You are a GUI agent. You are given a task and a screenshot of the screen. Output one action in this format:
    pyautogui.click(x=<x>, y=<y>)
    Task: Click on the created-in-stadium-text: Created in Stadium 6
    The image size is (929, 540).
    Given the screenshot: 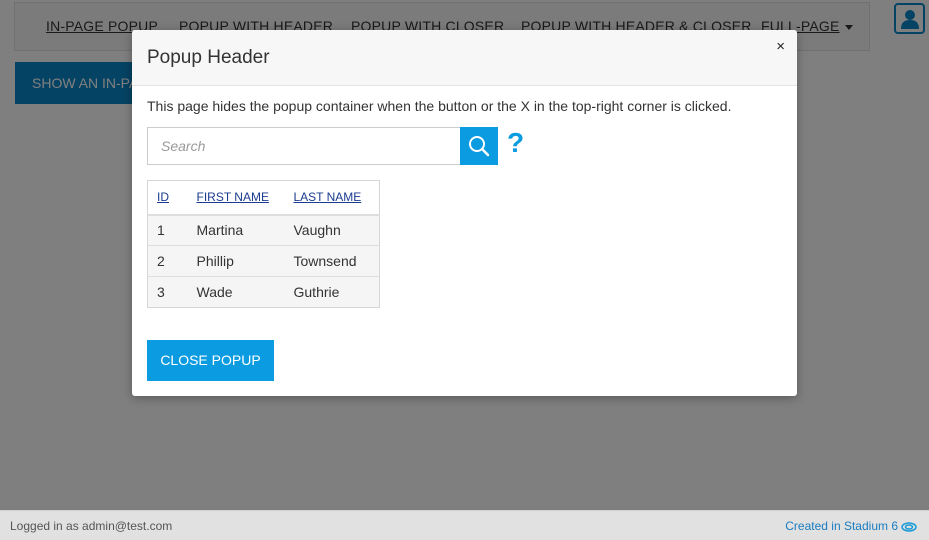 What is the action you would take?
    pyautogui.click(x=841, y=526)
    